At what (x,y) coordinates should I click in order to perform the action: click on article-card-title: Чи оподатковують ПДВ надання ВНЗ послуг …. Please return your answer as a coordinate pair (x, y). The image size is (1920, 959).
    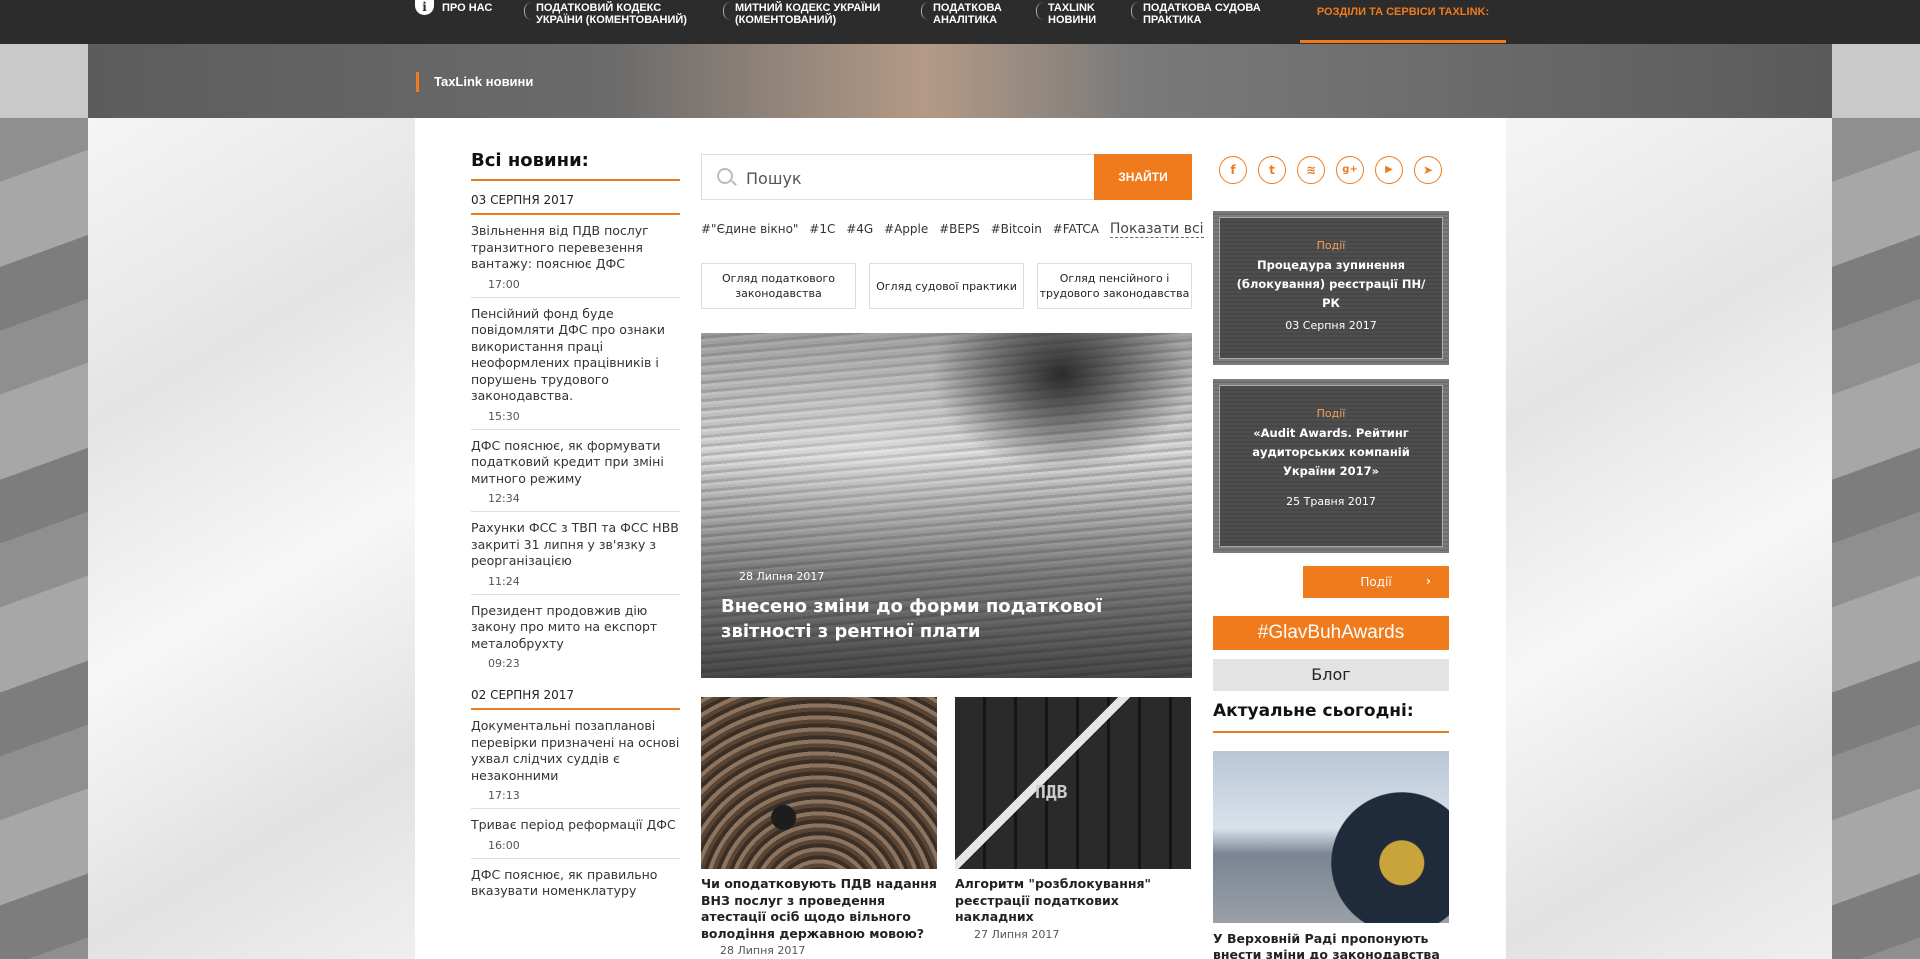
    Looking at the image, I should click on (819, 909).